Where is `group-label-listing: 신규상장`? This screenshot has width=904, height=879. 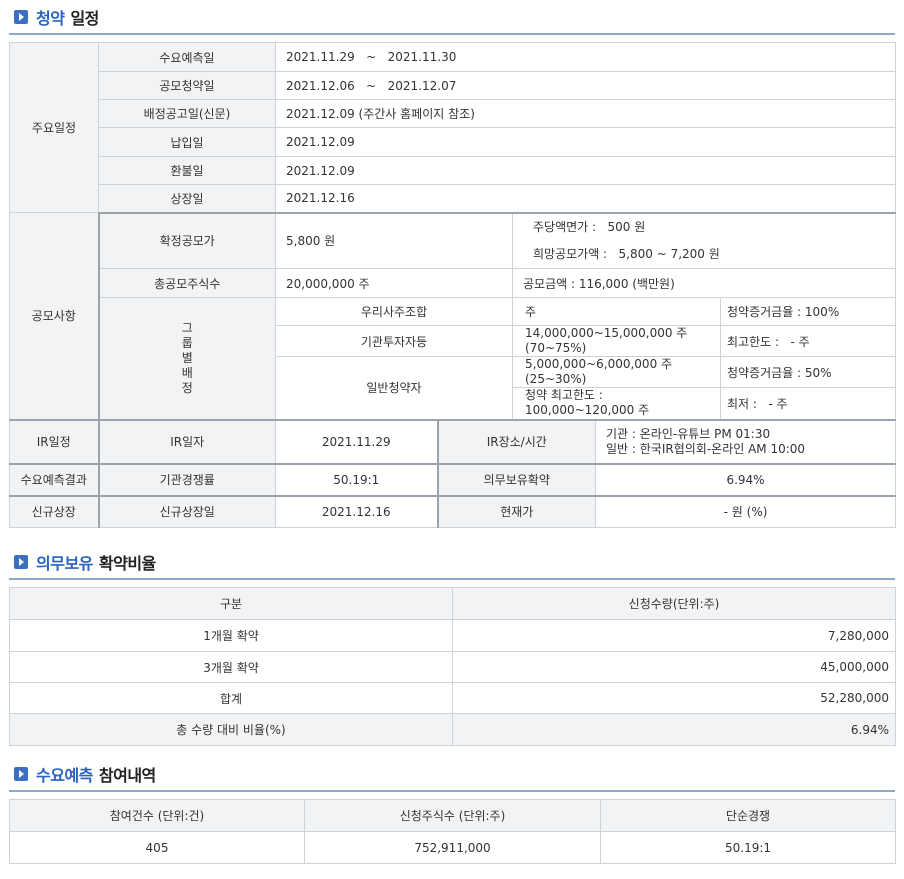
group-label-listing: 신규상장 is located at coordinates (54, 511).